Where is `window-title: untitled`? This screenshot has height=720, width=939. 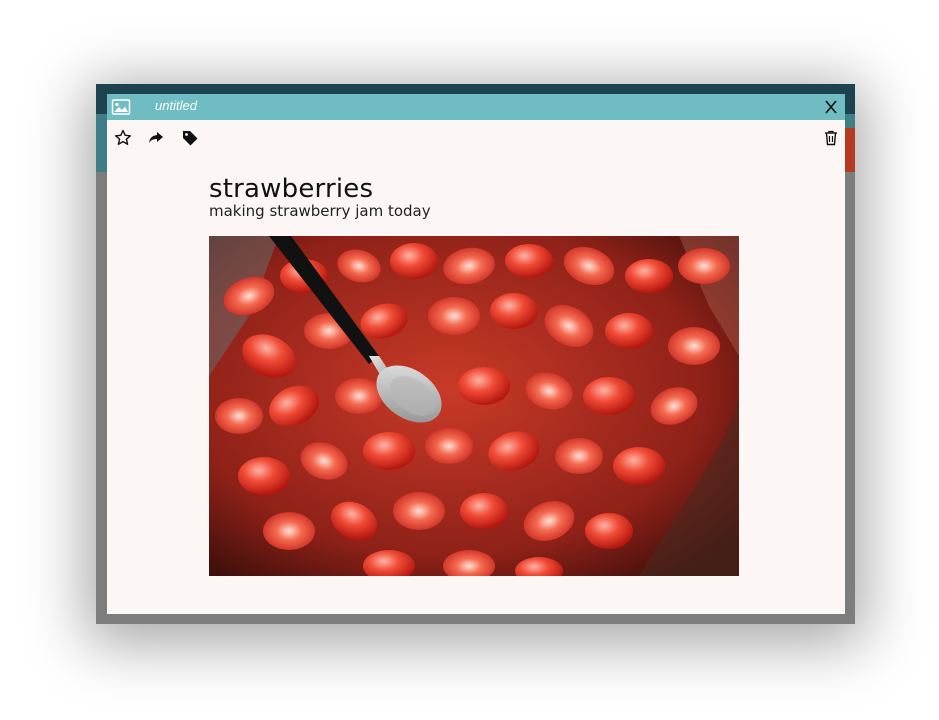
window-title: untitled is located at coordinates (176, 105).